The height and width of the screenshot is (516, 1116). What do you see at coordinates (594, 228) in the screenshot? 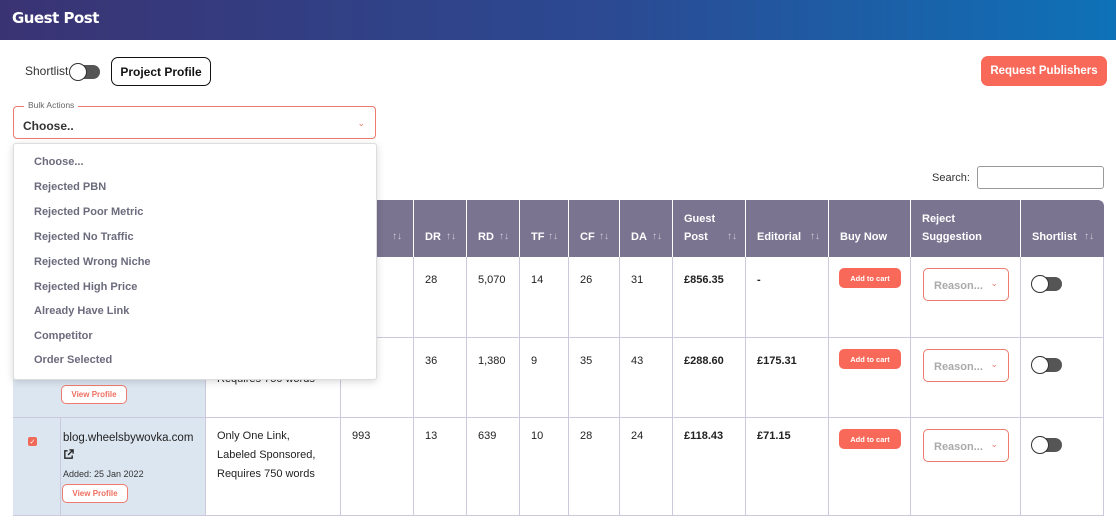
I see `column-header-cf: CF ↑↓` at bounding box center [594, 228].